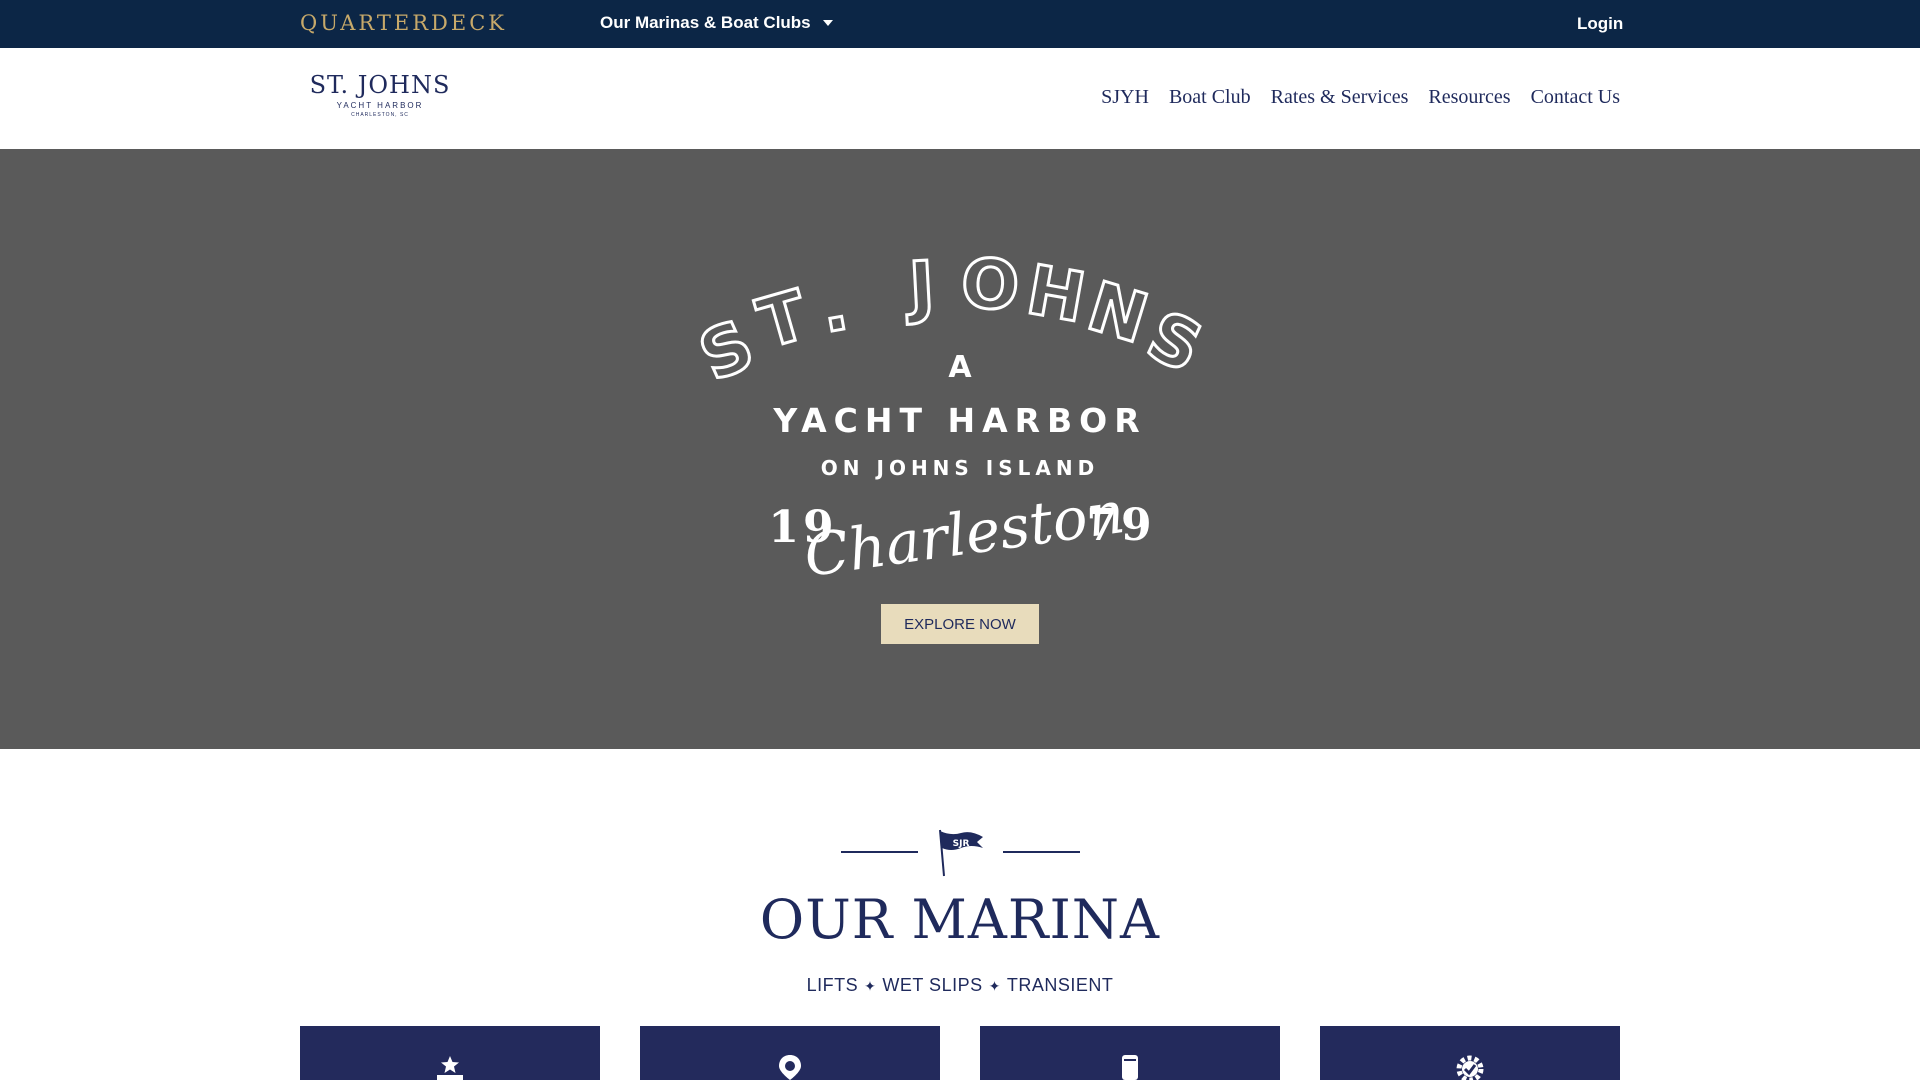 This screenshot has height=1080, width=1920. Describe the element at coordinates (960, 367) in the screenshot. I see `hero-a-letter: A` at that location.